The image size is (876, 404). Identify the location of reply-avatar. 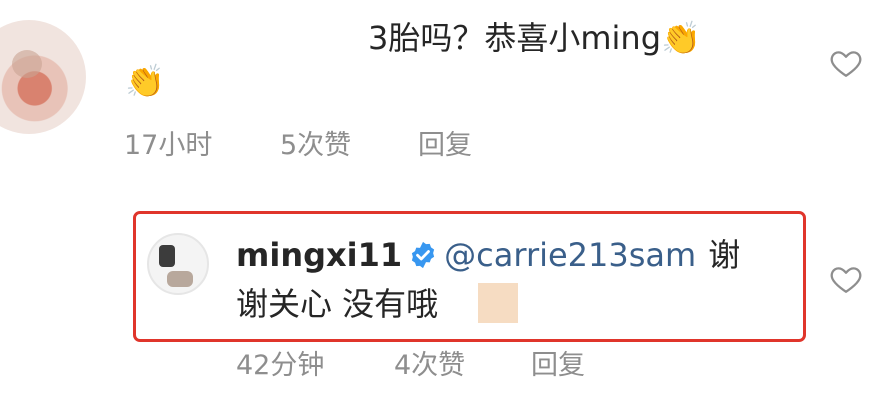
(178, 264).